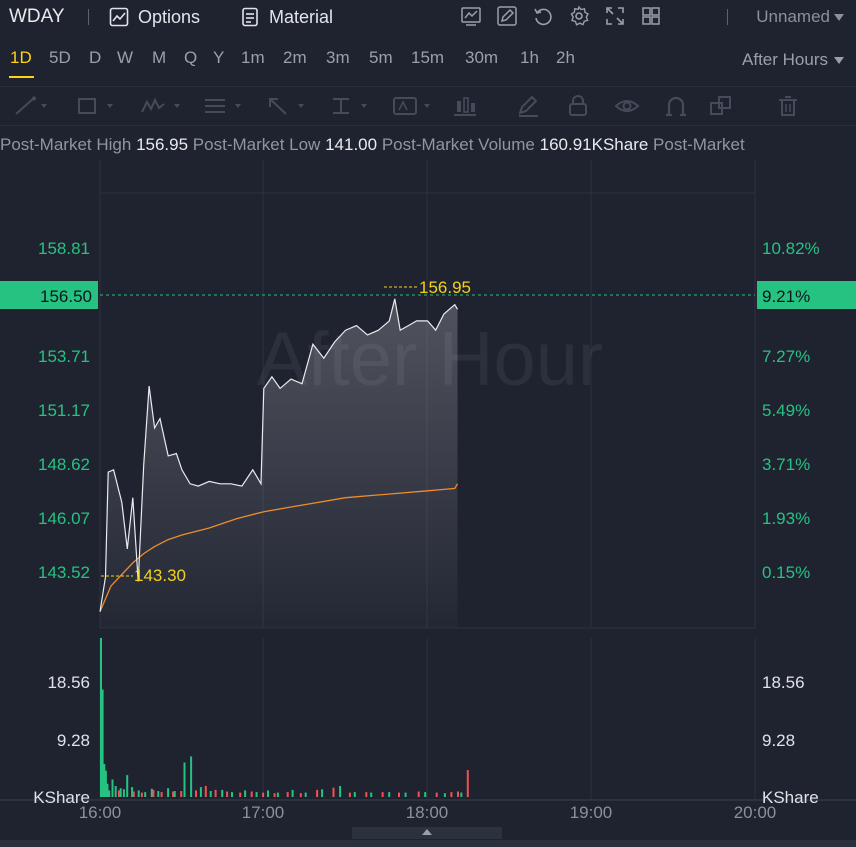  What do you see at coordinates (218, 58) in the screenshot?
I see `tab-year: Y` at bounding box center [218, 58].